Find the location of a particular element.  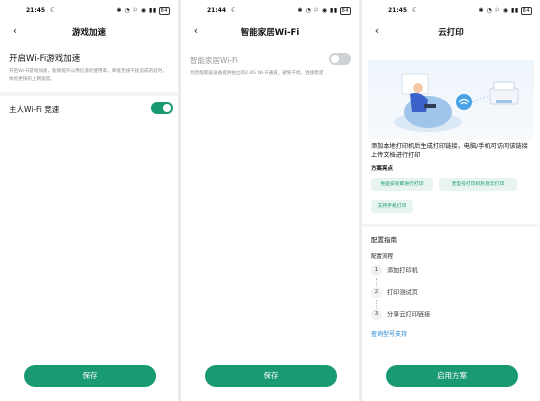

status-bar: 21:44 ☾ ✱ ◔ ⚐ ◉ ▮▮ 84 is located at coordinates (270, 12).